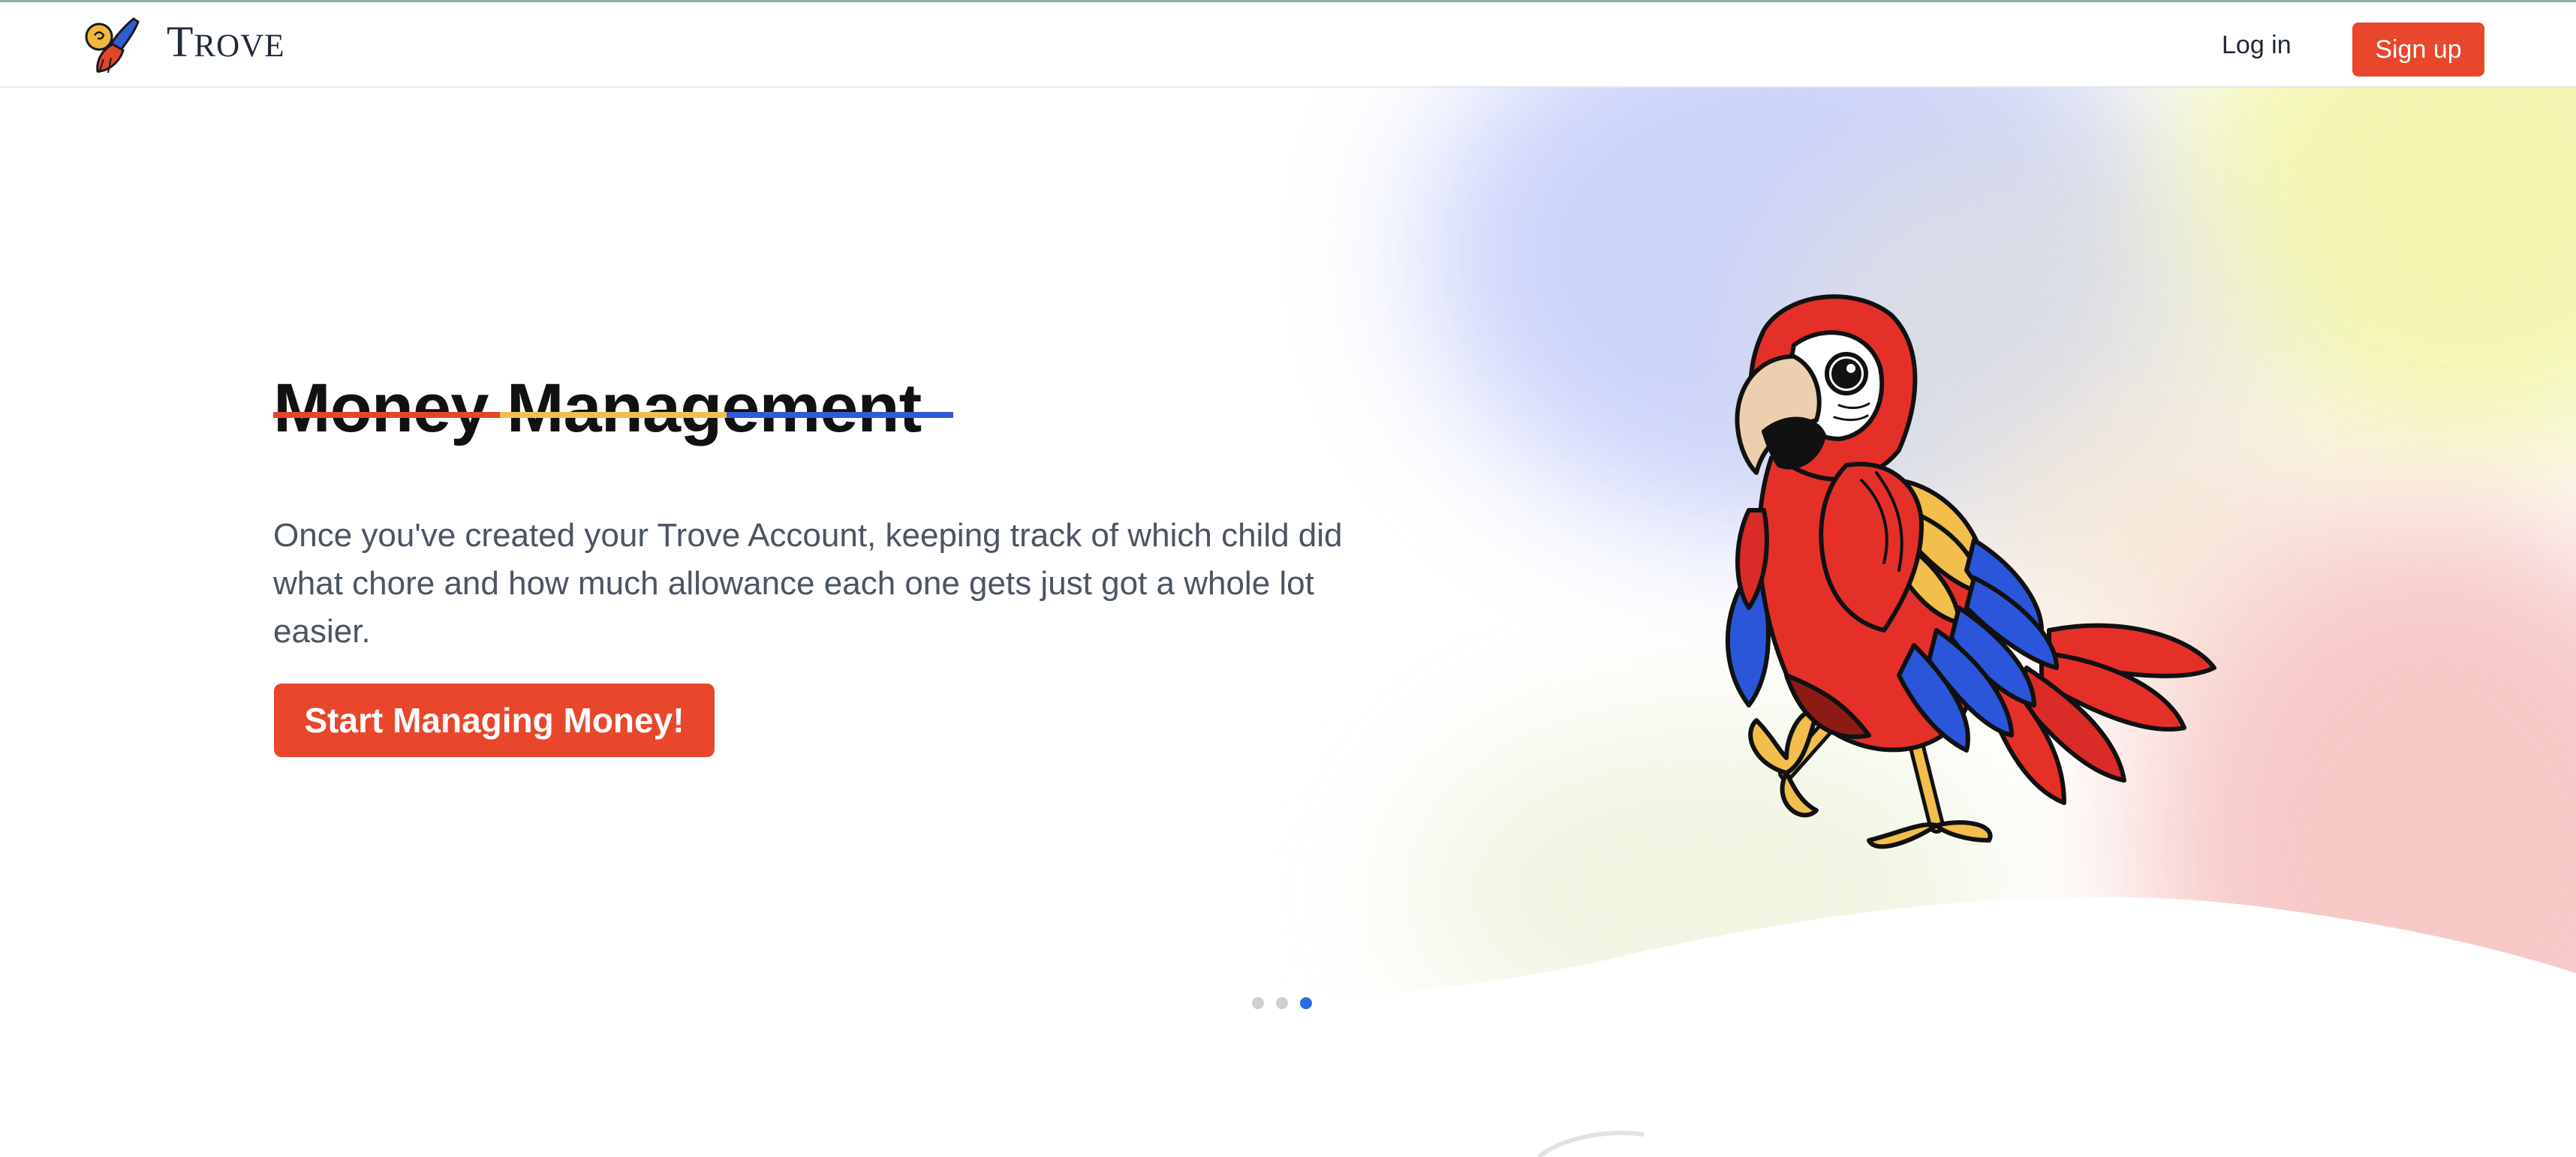  What do you see at coordinates (226, 42) in the screenshot?
I see `brand-name: TROVE` at bounding box center [226, 42].